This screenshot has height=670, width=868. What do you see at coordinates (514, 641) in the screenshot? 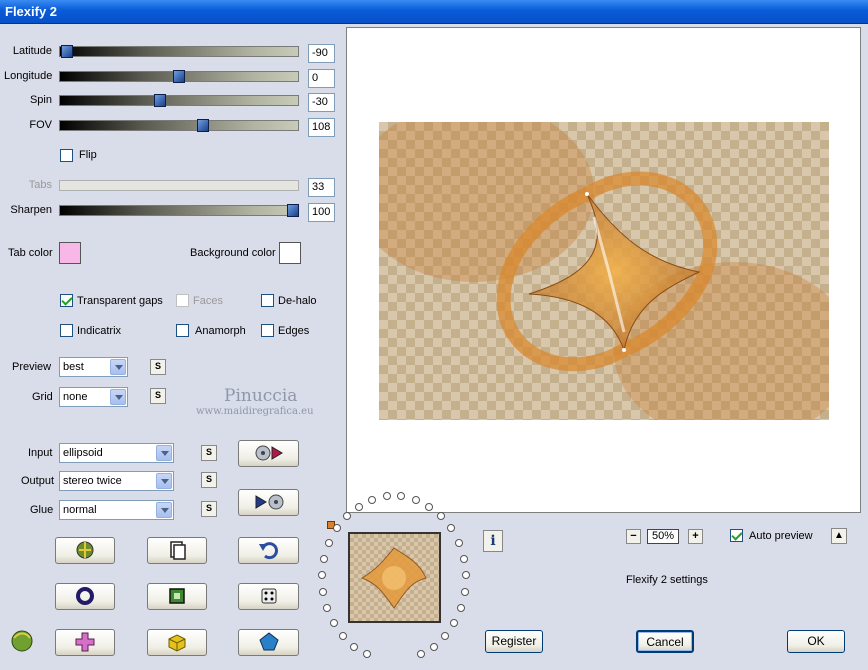
I see `register-button: Register` at bounding box center [514, 641].